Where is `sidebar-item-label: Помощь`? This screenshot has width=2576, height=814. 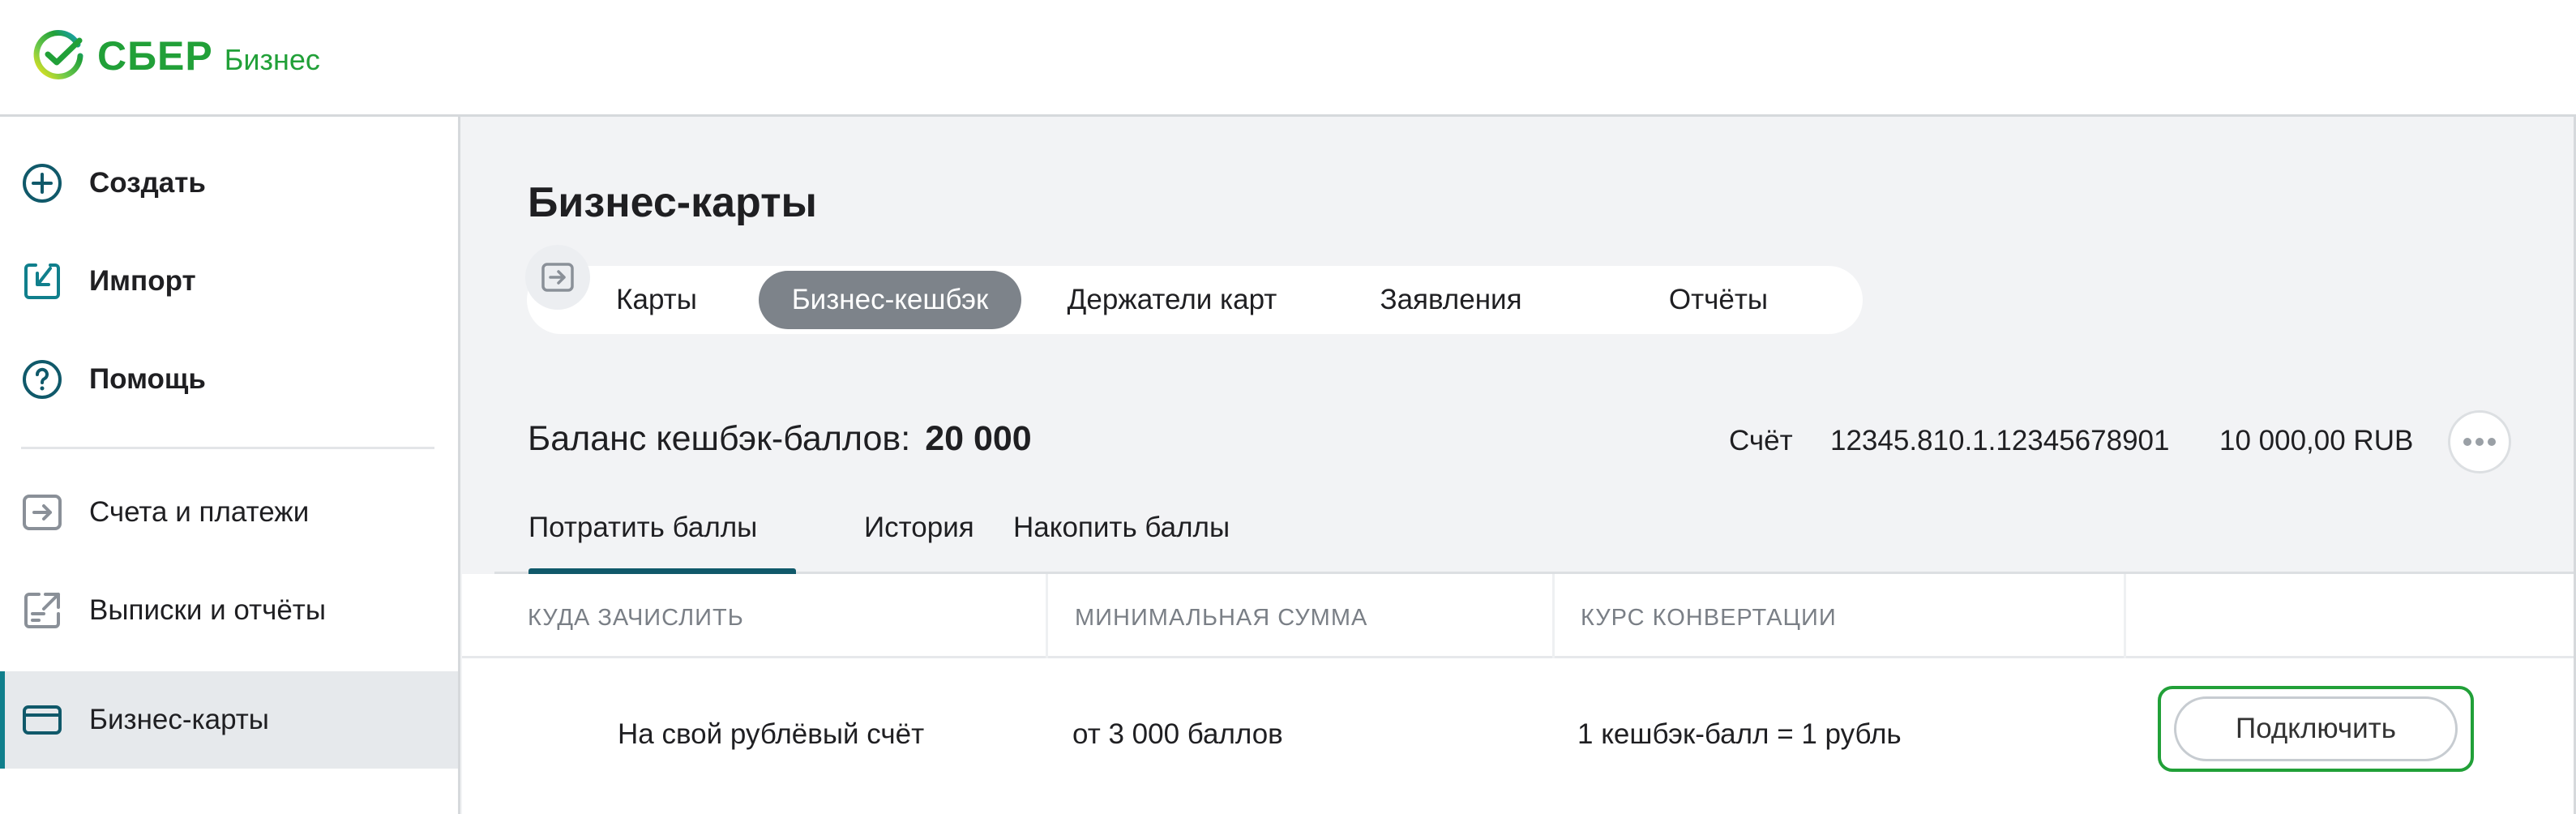 sidebar-item-label: Помощь is located at coordinates (147, 379).